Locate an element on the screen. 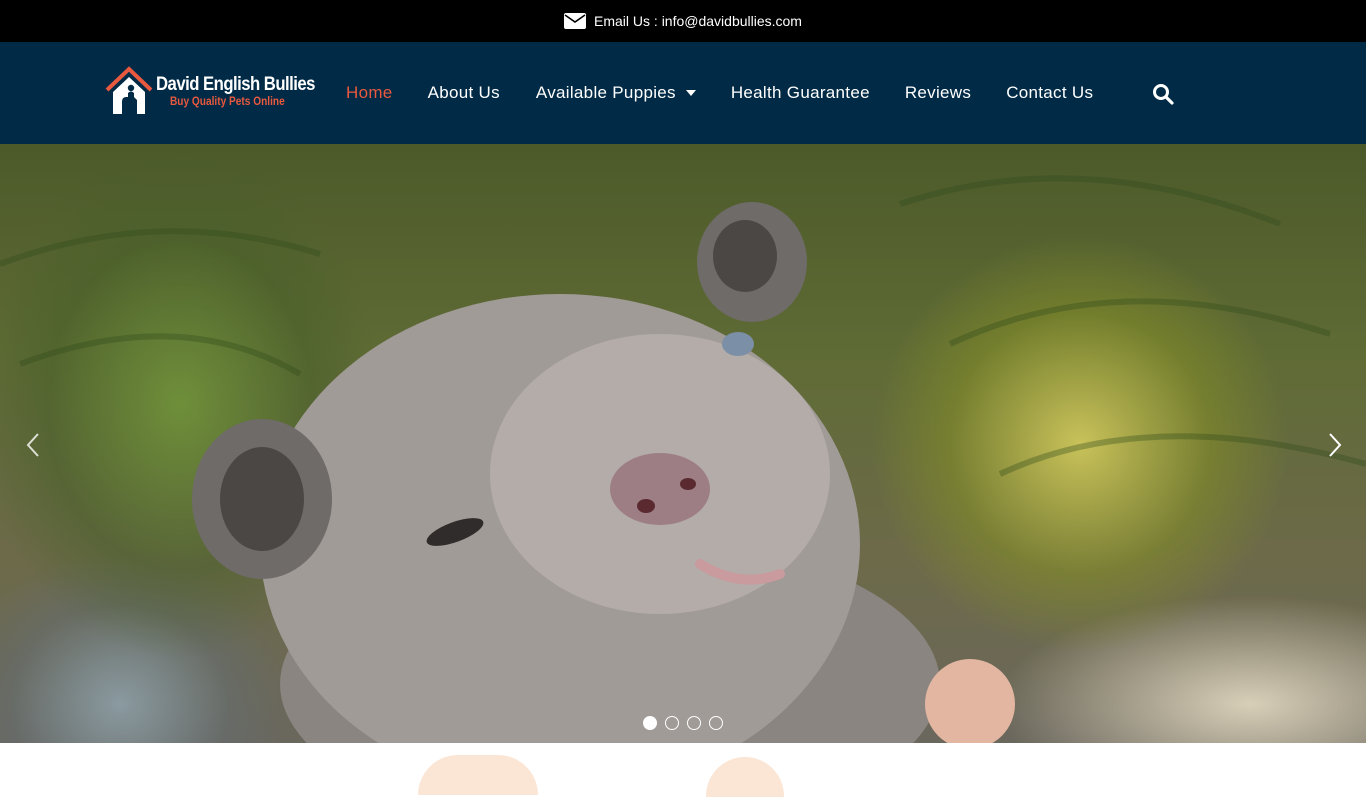  nav-home-label: Home is located at coordinates (369, 92).